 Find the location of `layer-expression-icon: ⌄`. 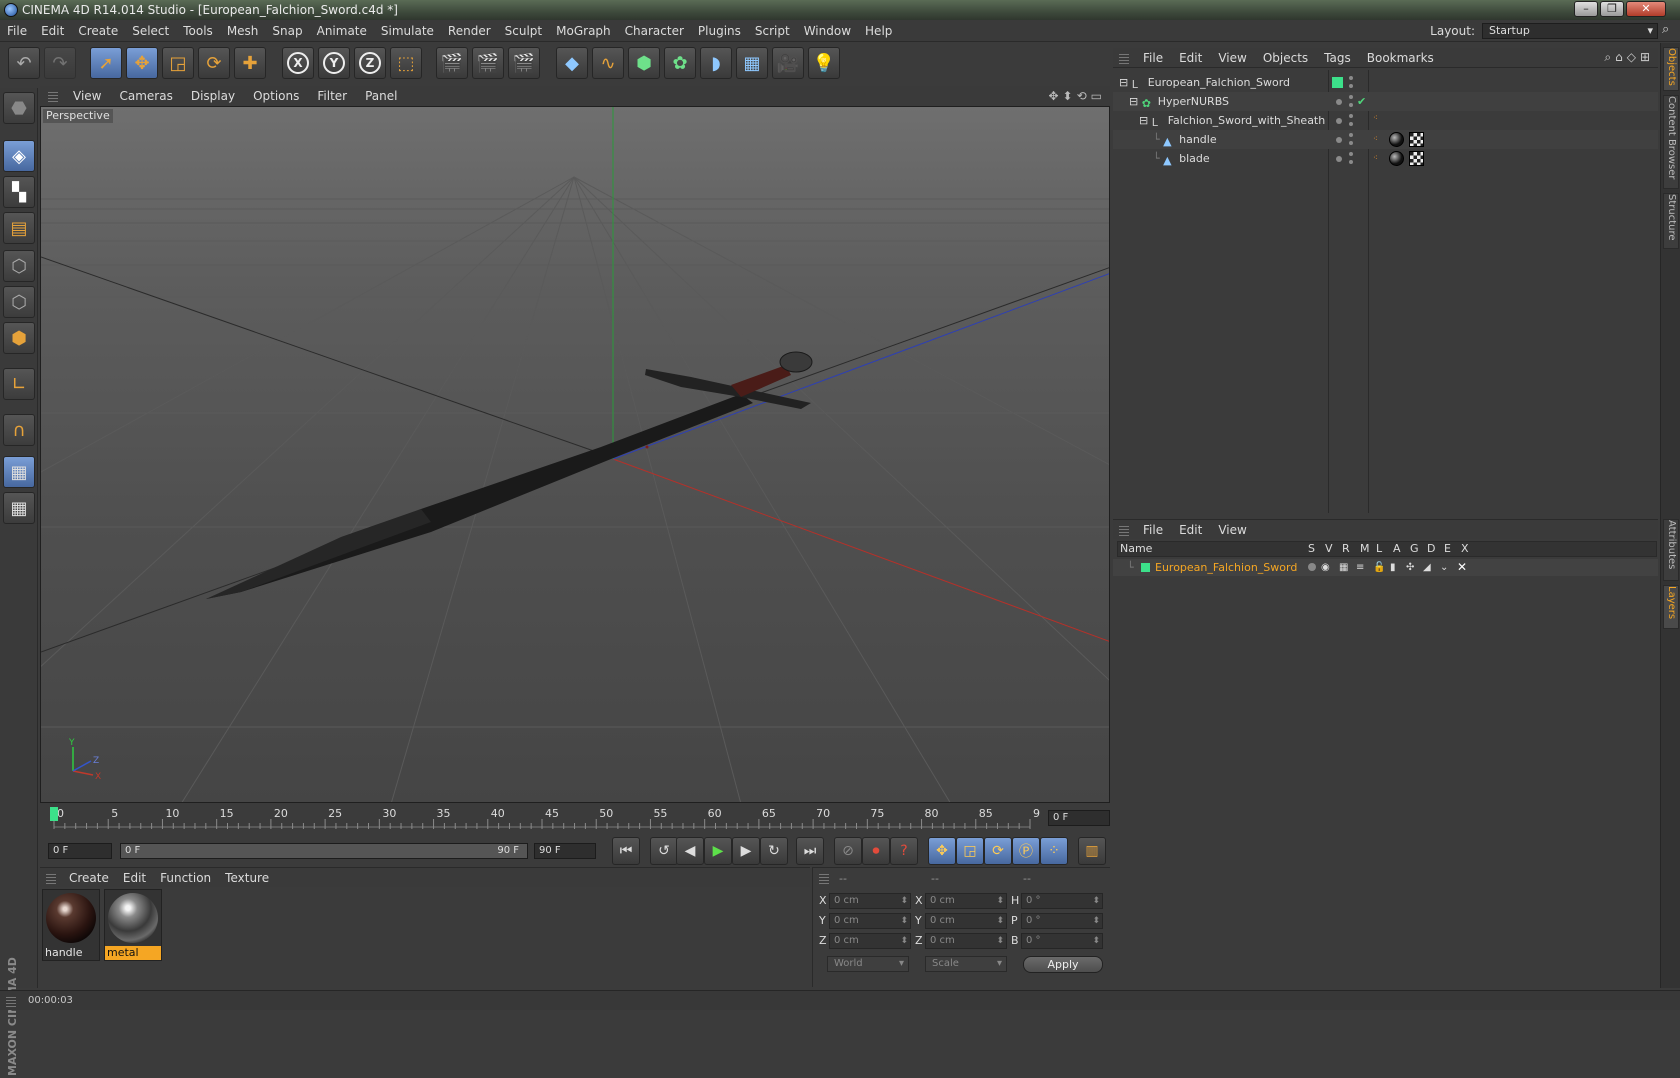

layer-expression-icon: ⌄ is located at coordinates (1444, 567).